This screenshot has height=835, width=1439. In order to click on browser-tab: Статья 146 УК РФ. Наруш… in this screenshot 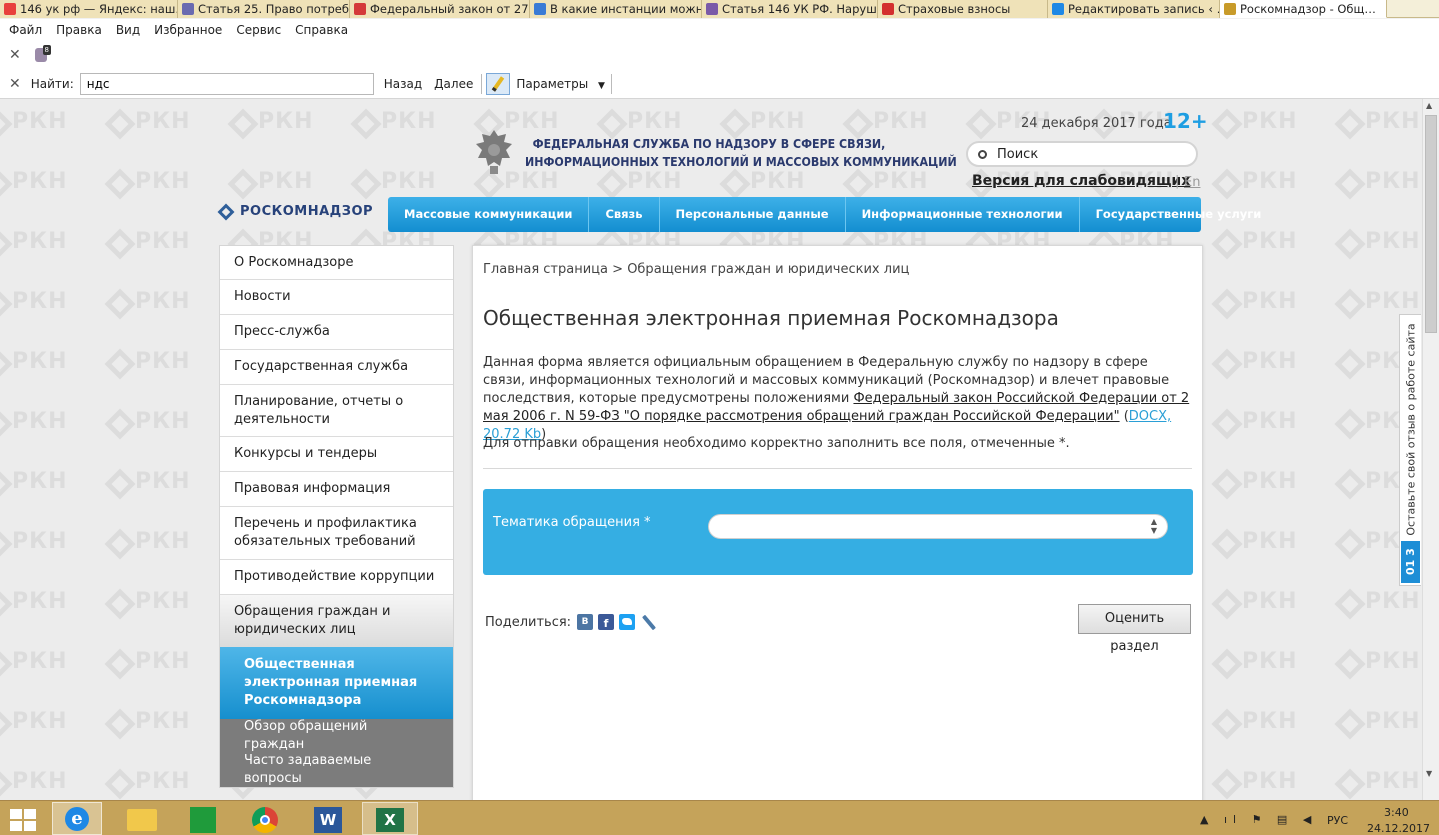, I will do `click(790, 9)`.